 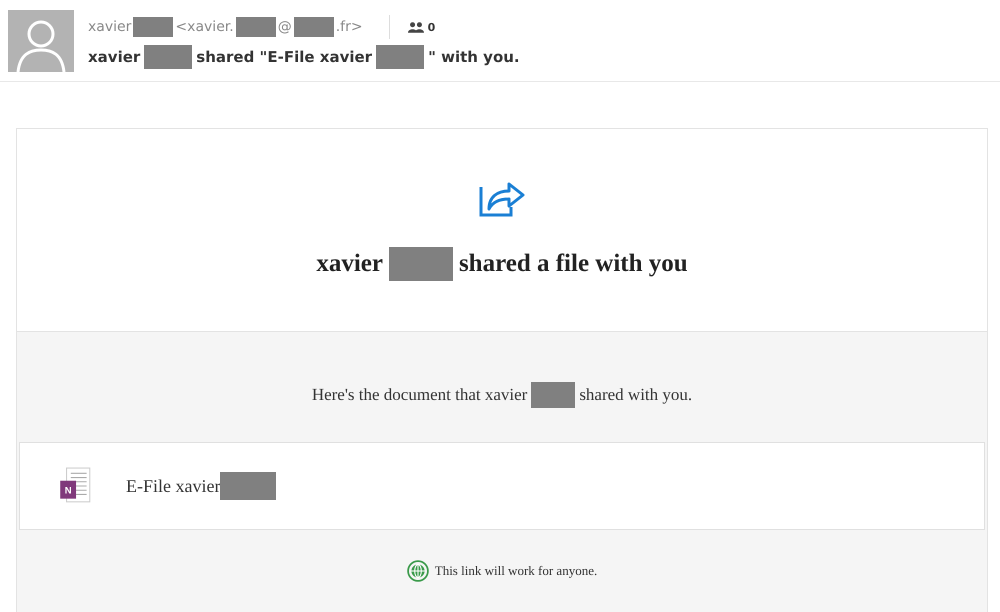 I want to click on file-row: N E-File xavier, so click(x=502, y=486).